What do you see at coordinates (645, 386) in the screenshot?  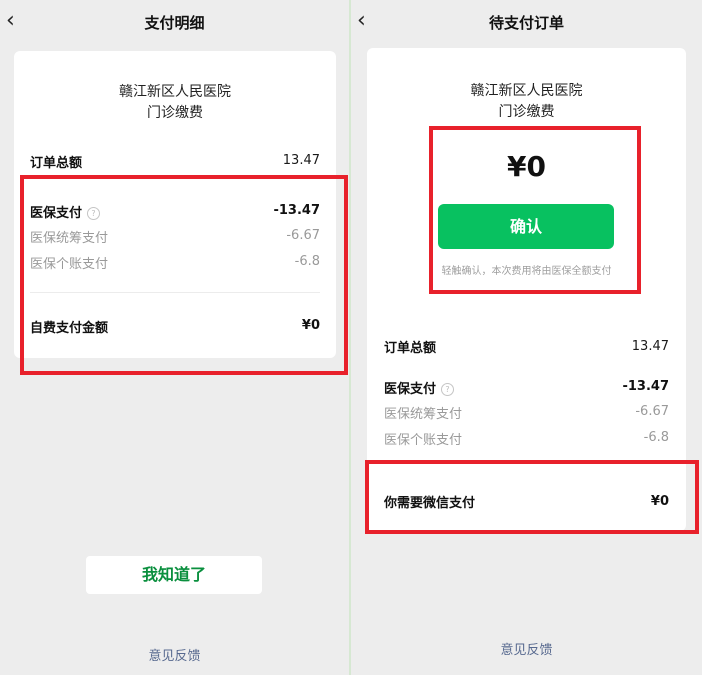 I see `insurance-pay-value: -13.47` at bounding box center [645, 386].